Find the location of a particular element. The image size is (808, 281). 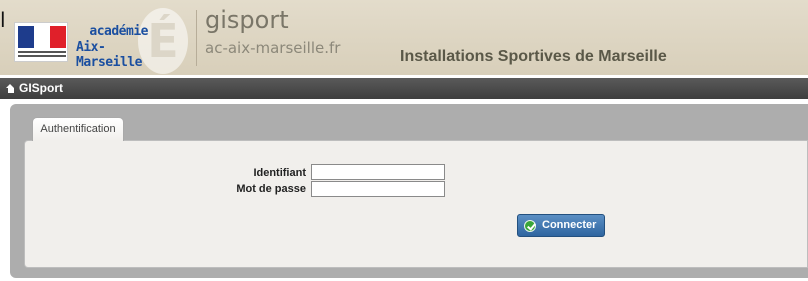

academie-region: Aix-Marseille is located at coordinates (109, 55).